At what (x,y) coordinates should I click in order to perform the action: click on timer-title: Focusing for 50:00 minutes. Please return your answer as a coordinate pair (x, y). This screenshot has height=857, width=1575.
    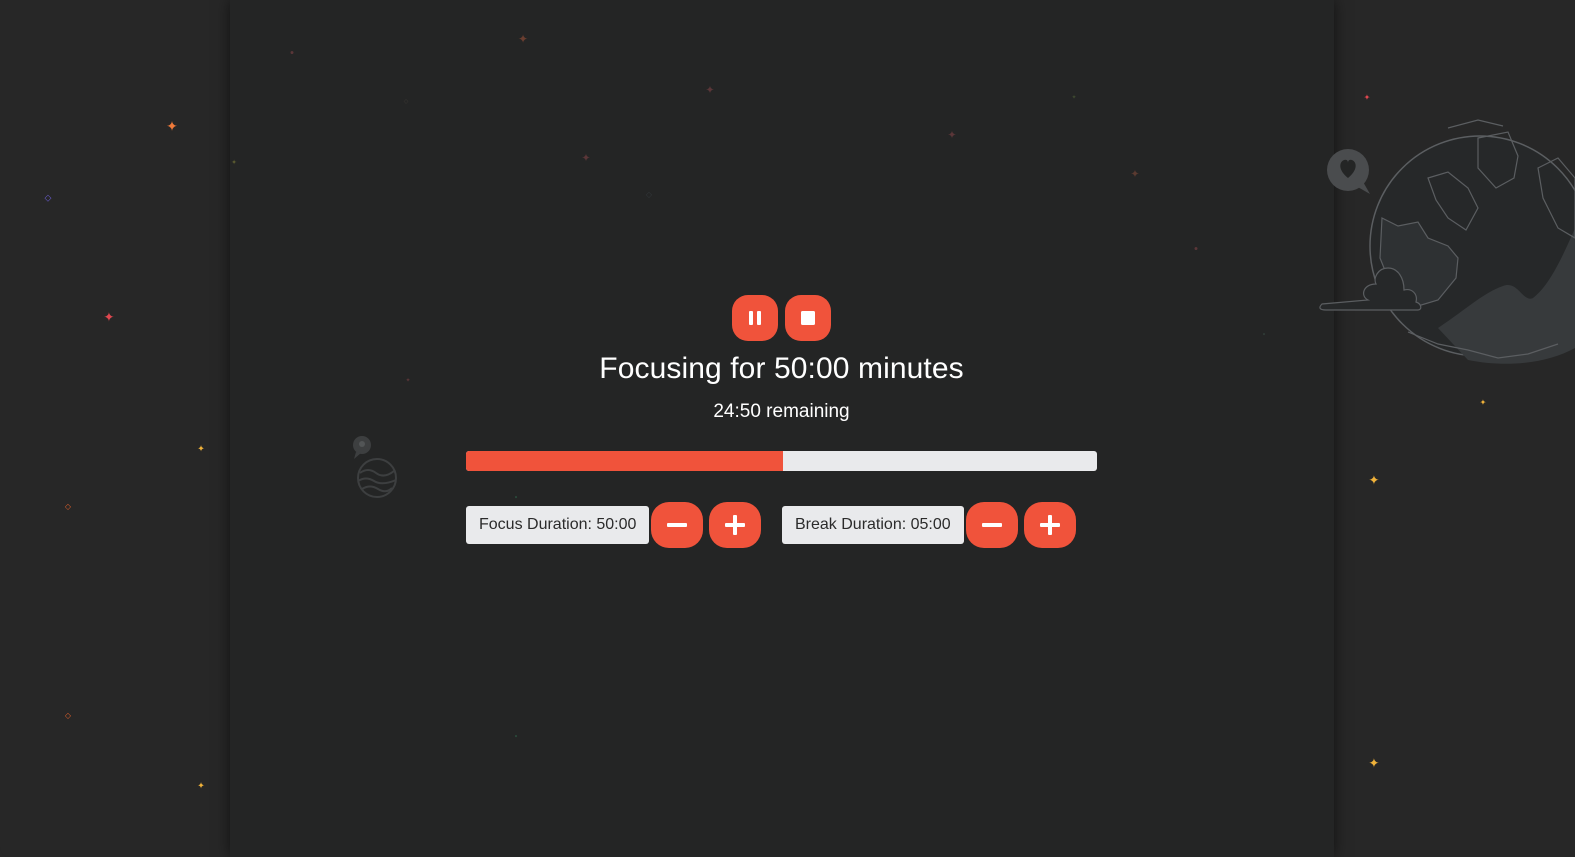
    Looking at the image, I should click on (781, 368).